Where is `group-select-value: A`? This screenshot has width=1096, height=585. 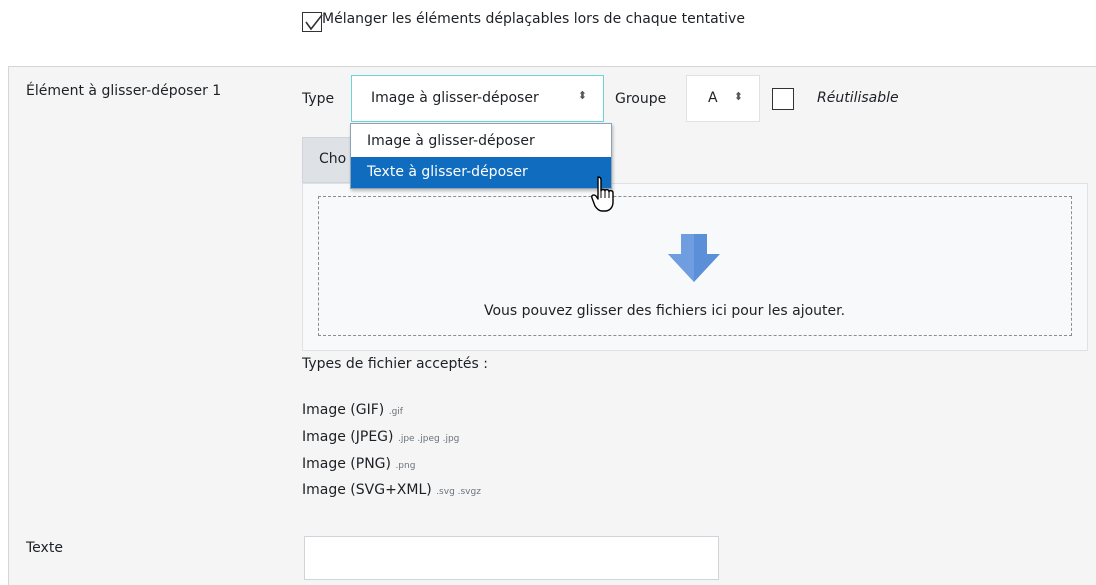 group-select-value: A is located at coordinates (713, 98).